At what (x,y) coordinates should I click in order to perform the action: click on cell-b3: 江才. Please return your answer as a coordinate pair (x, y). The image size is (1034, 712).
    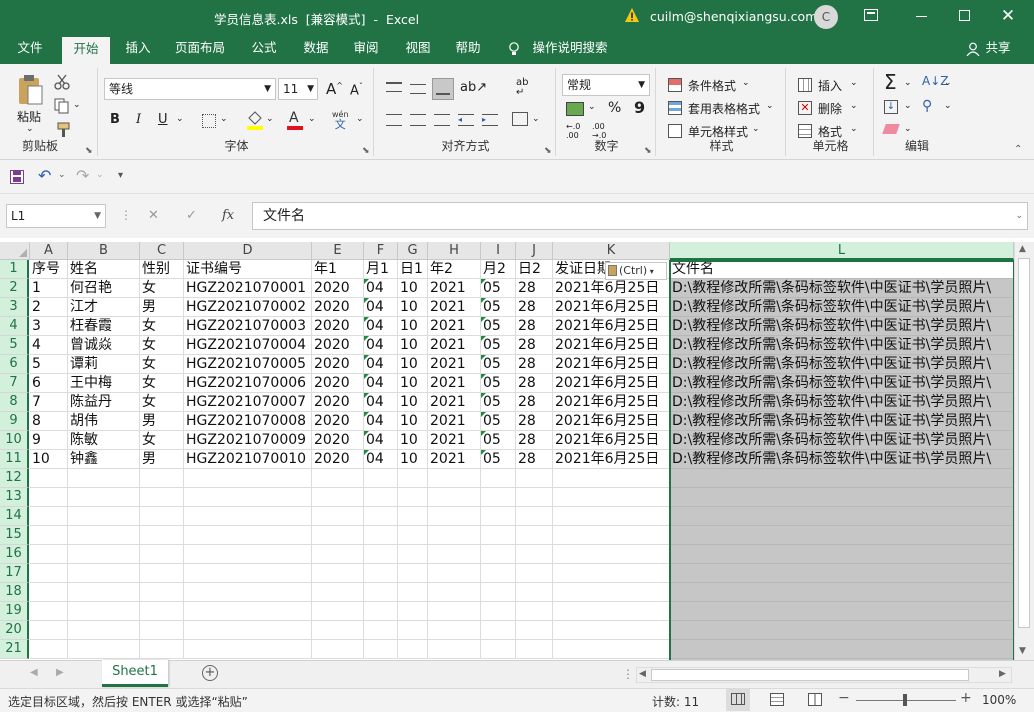
    Looking at the image, I should click on (104, 307).